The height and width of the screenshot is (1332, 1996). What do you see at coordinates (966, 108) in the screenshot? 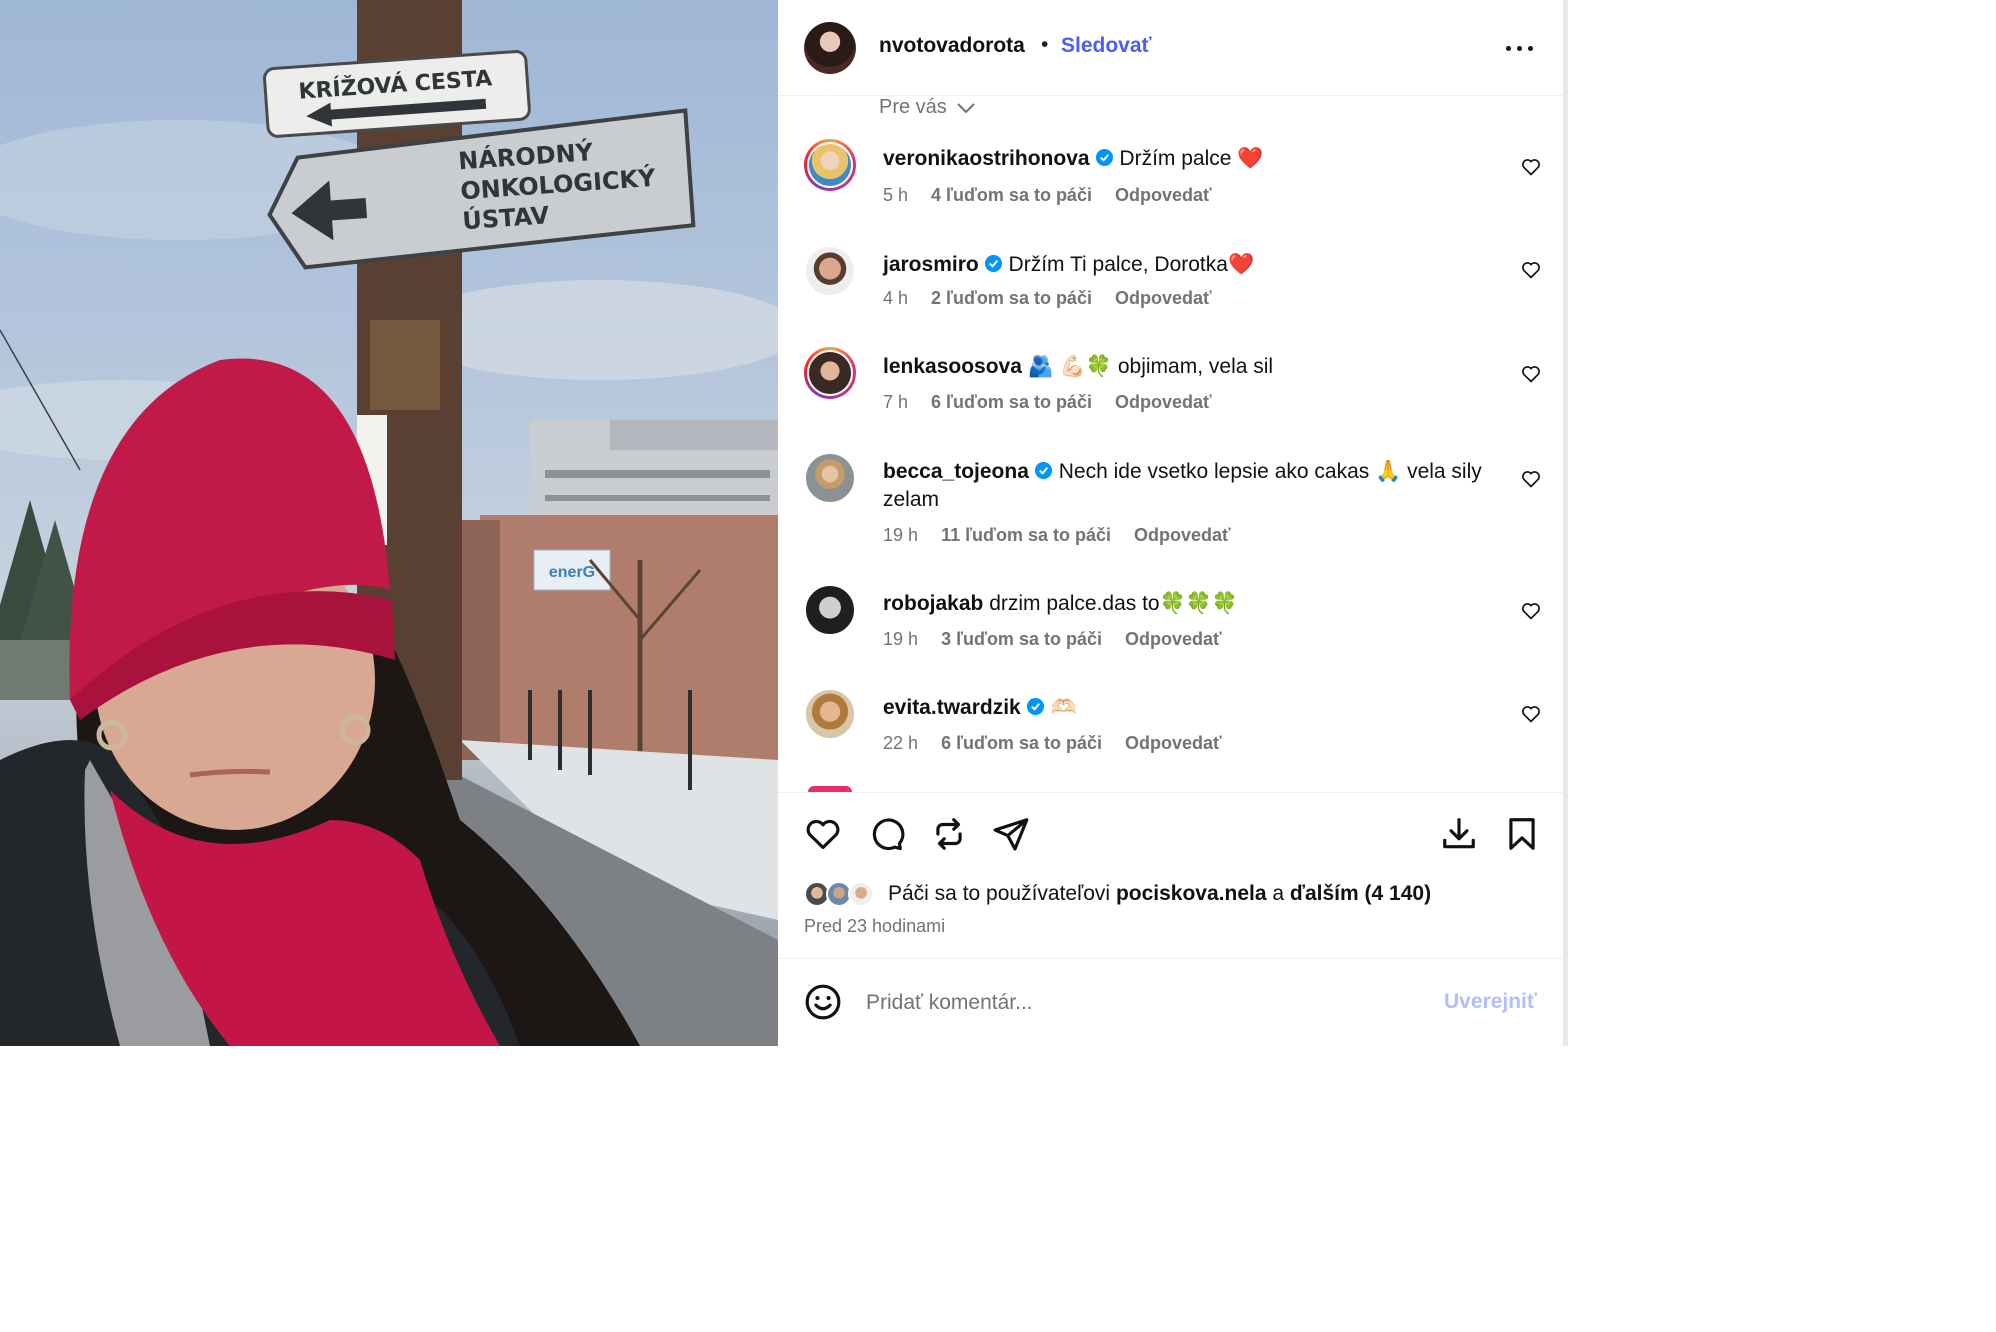
I see `chevron-down-icon` at bounding box center [966, 108].